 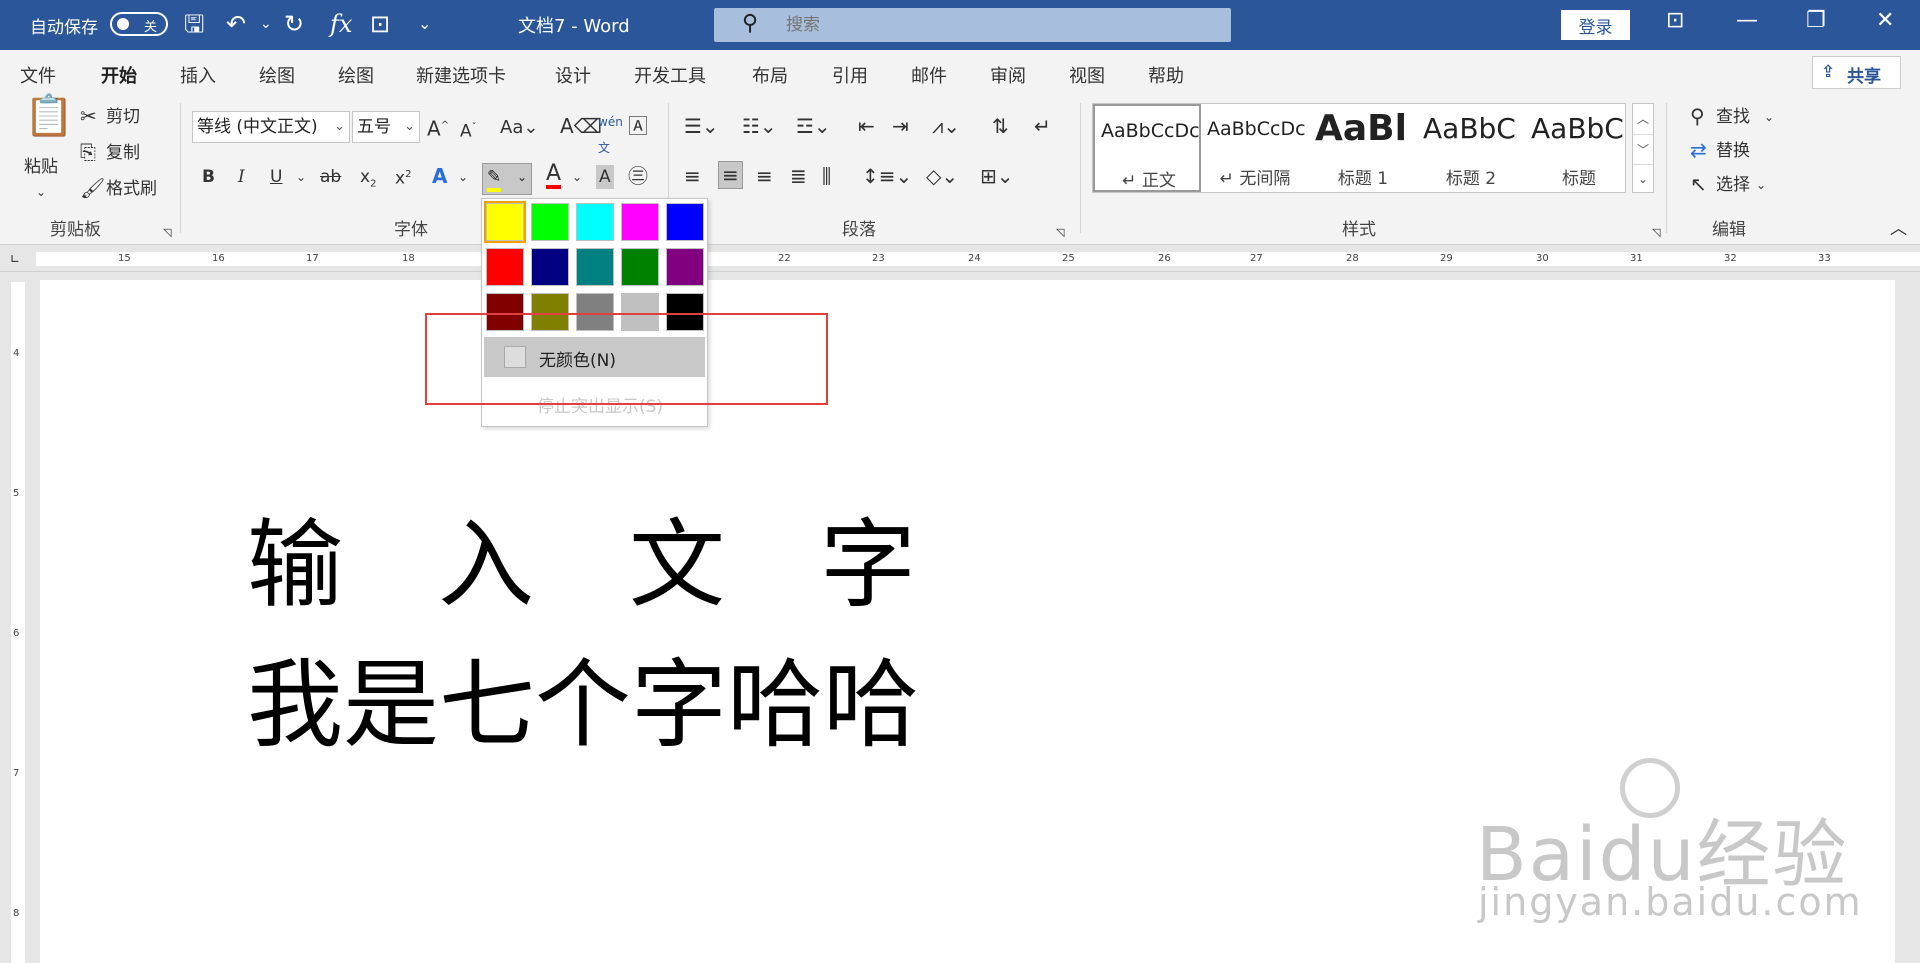 I want to click on replace-label: 替换, so click(x=1733, y=151).